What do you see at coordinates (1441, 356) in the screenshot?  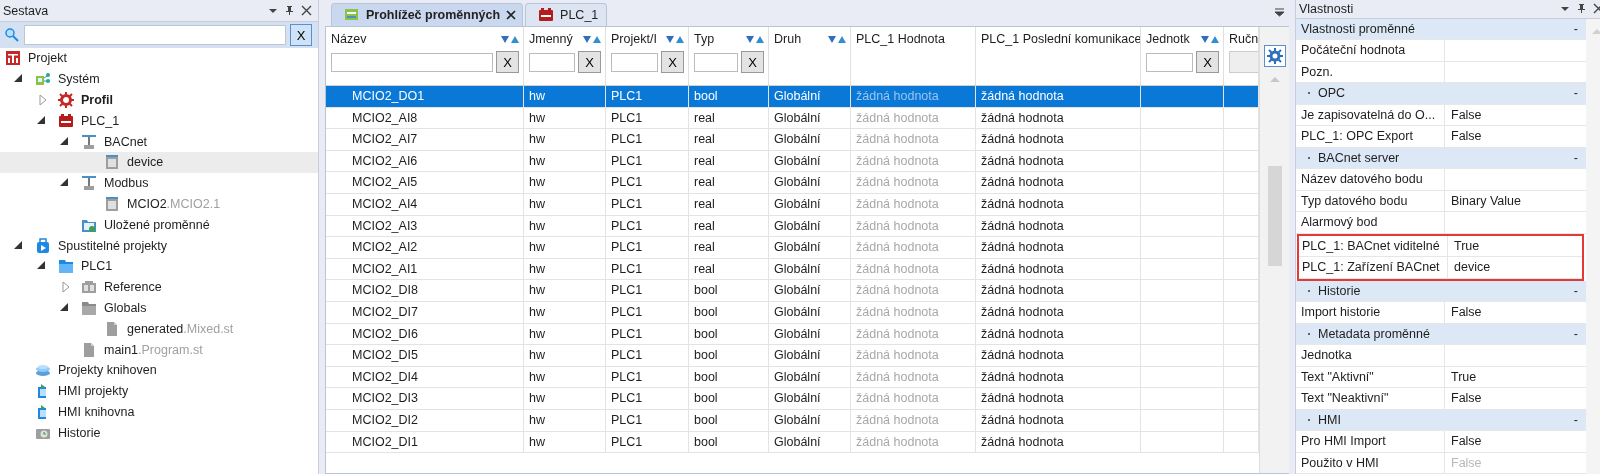 I see `property-row: Jednotka` at bounding box center [1441, 356].